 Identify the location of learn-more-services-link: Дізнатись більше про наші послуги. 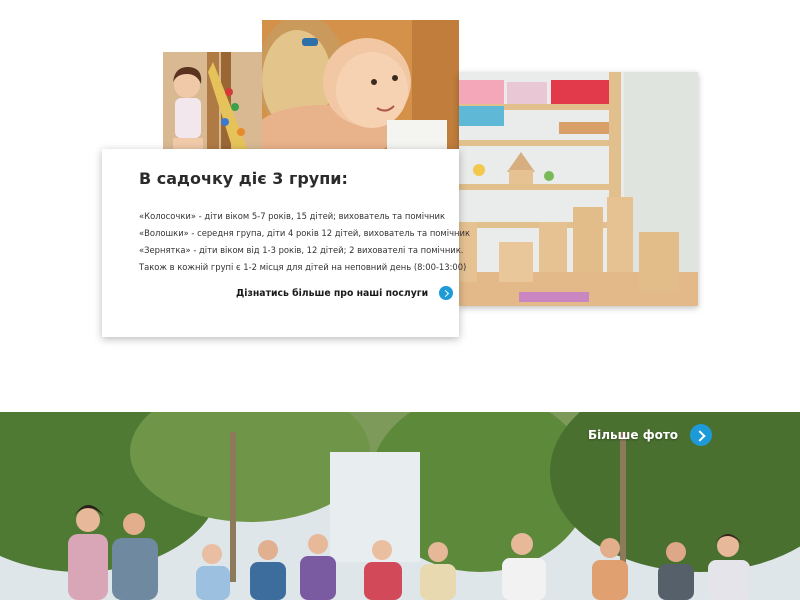
(345, 293).